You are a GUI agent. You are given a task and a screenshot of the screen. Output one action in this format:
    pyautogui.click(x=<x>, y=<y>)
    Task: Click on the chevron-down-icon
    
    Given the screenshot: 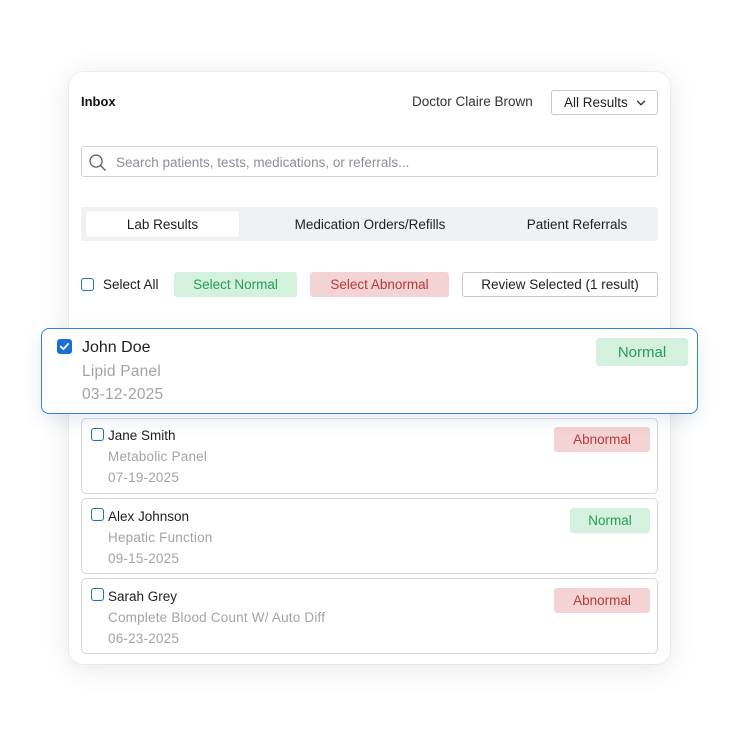 What is the action you would take?
    pyautogui.click(x=641, y=103)
    